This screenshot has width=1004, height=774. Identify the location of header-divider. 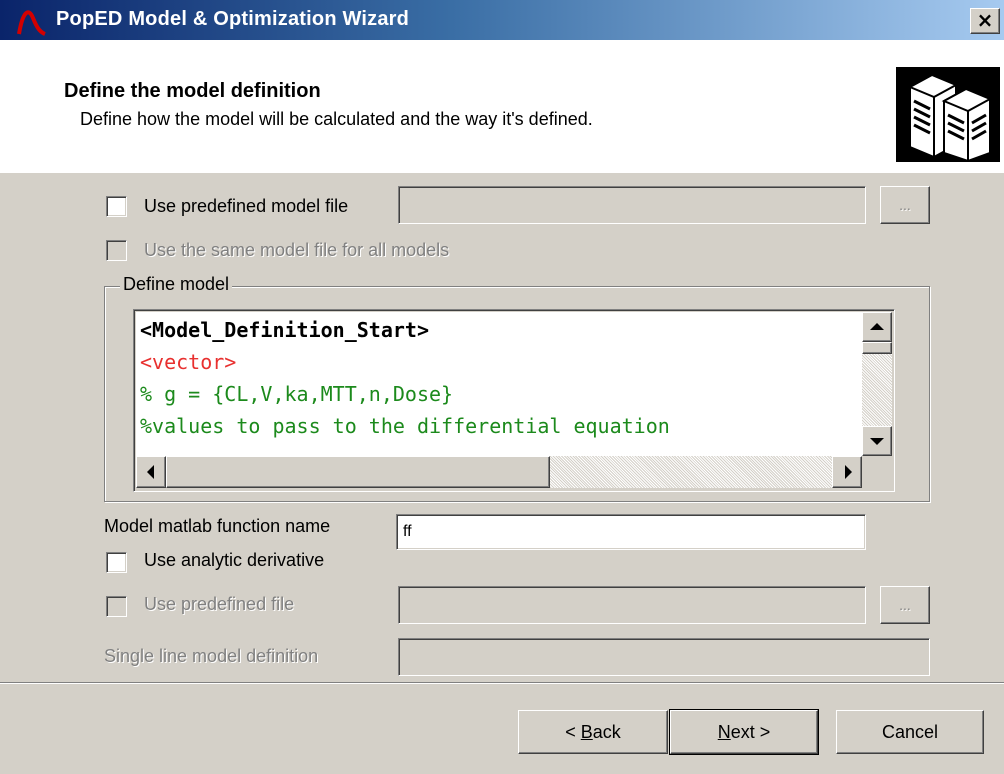
(502, 172).